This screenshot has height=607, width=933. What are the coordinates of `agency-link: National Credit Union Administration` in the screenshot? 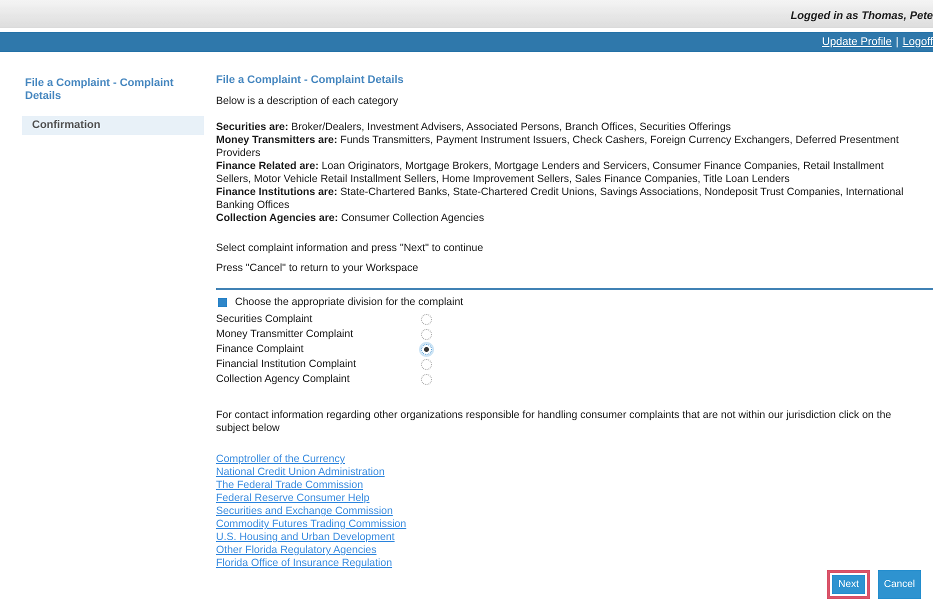 It's located at (300, 472).